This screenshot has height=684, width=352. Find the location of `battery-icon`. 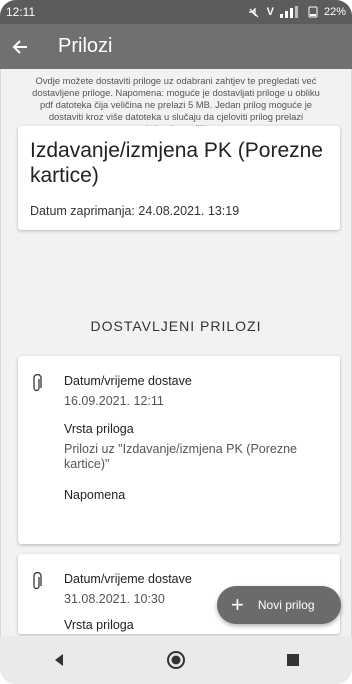

battery-icon is located at coordinates (313, 12).